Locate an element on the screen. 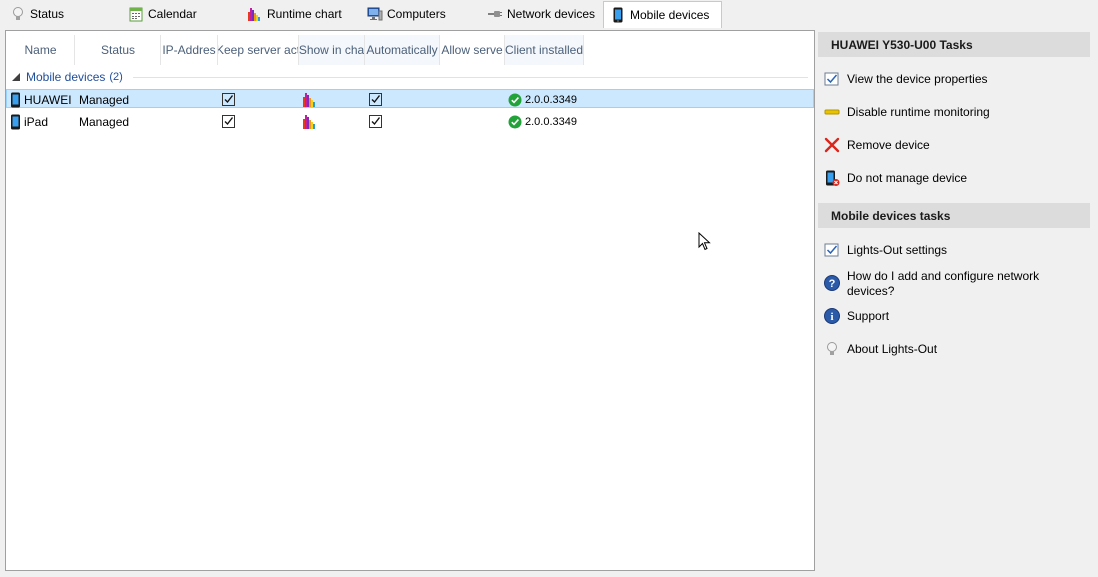 The image size is (1098, 577). tab-calendar: Calendar is located at coordinates (177, 13).